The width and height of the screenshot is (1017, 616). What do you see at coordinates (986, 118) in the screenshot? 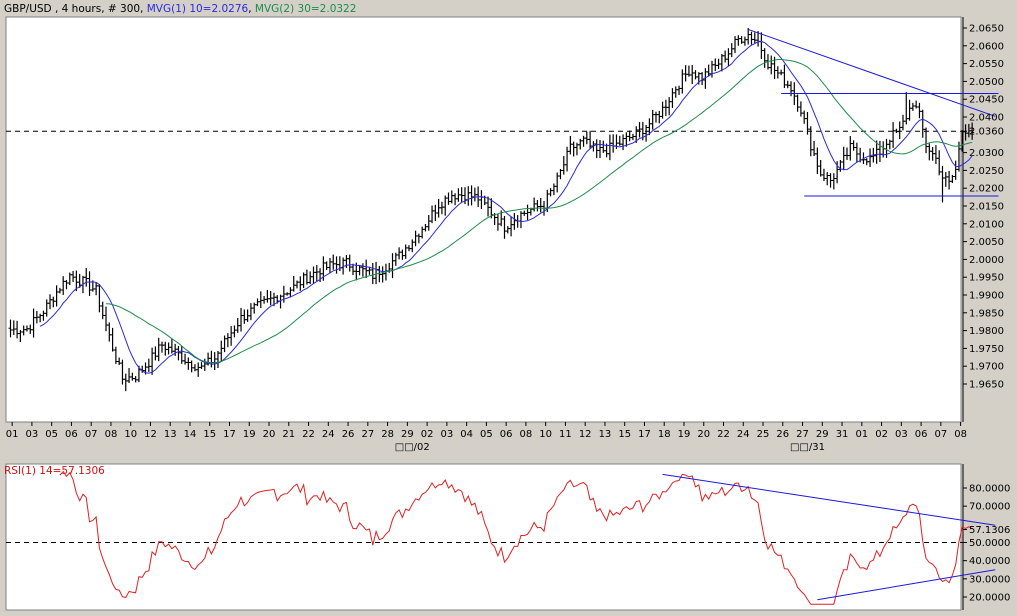
I see `price-tick-label: 2.0400` at bounding box center [986, 118].